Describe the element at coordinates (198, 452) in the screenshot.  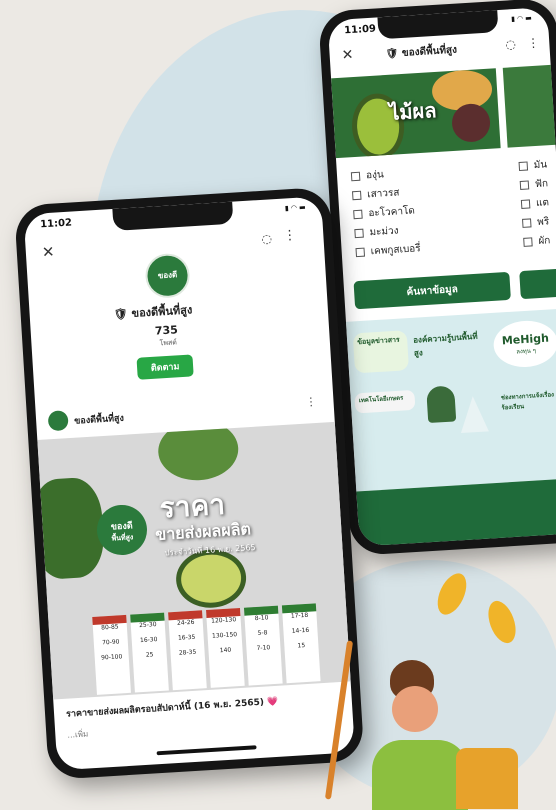
I see `vegetable-broccoli-image` at that location.